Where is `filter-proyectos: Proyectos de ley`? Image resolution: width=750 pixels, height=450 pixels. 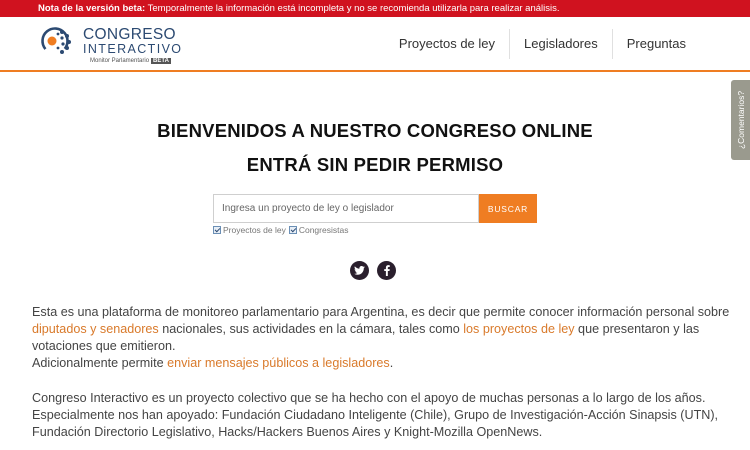
filter-proyectos: Proyectos de ley is located at coordinates (249, 230).